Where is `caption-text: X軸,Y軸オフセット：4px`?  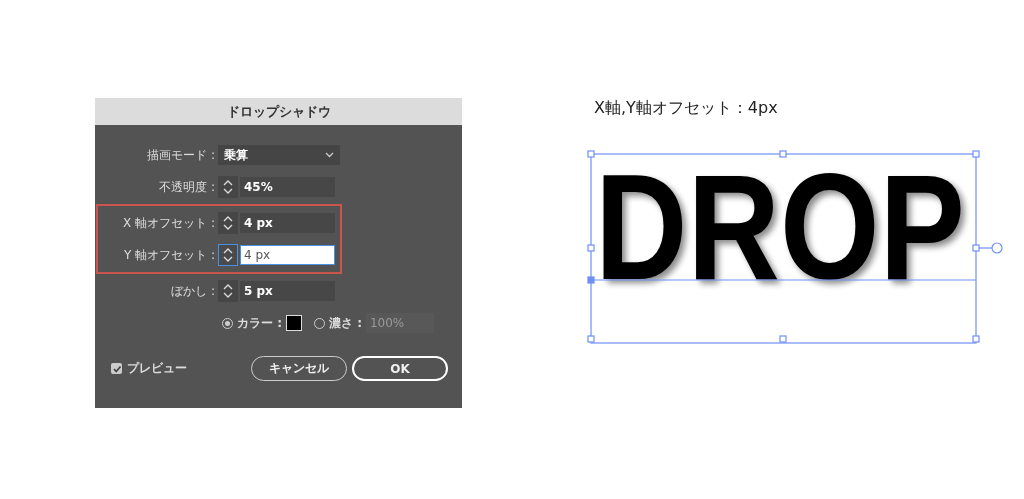
caption-text: X軸,Y軸オフセット：4px is located at coordinates (686, 108).